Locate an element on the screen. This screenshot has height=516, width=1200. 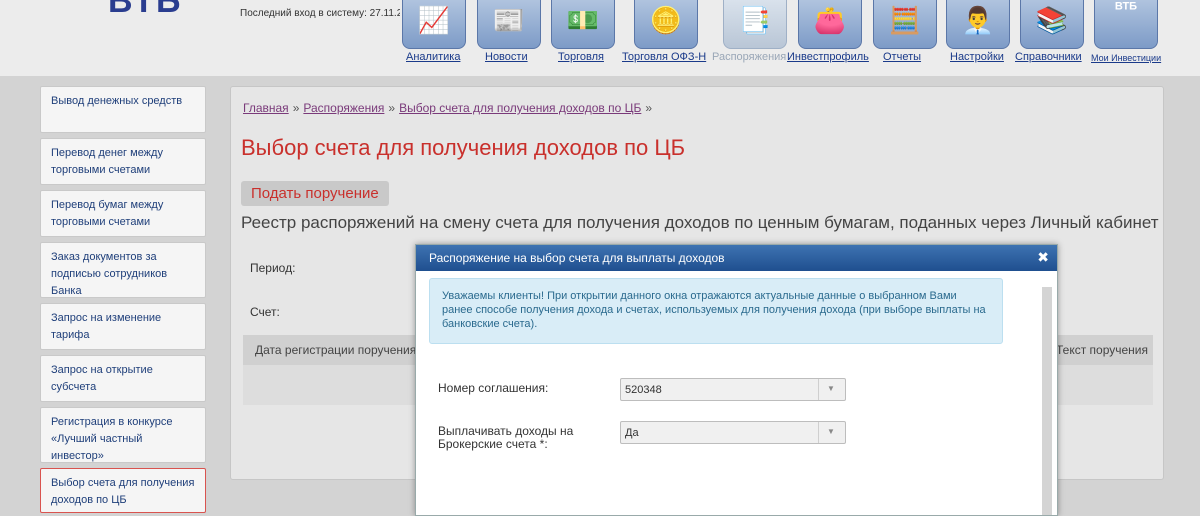
documents-icon: 📑 is located at coordinates (755, 19).